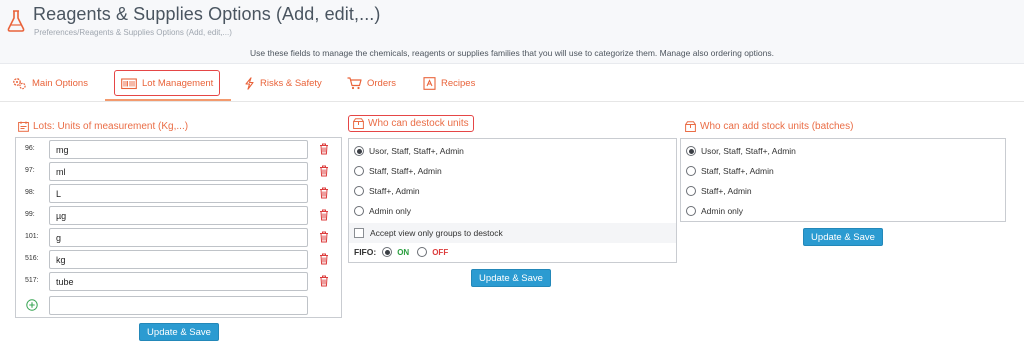  What do you see at coordinates (111, 126) in the screenshot?
I see `lots-title: Lots: Units of measurement (Kg,...)` at bounding box center [111, 126].